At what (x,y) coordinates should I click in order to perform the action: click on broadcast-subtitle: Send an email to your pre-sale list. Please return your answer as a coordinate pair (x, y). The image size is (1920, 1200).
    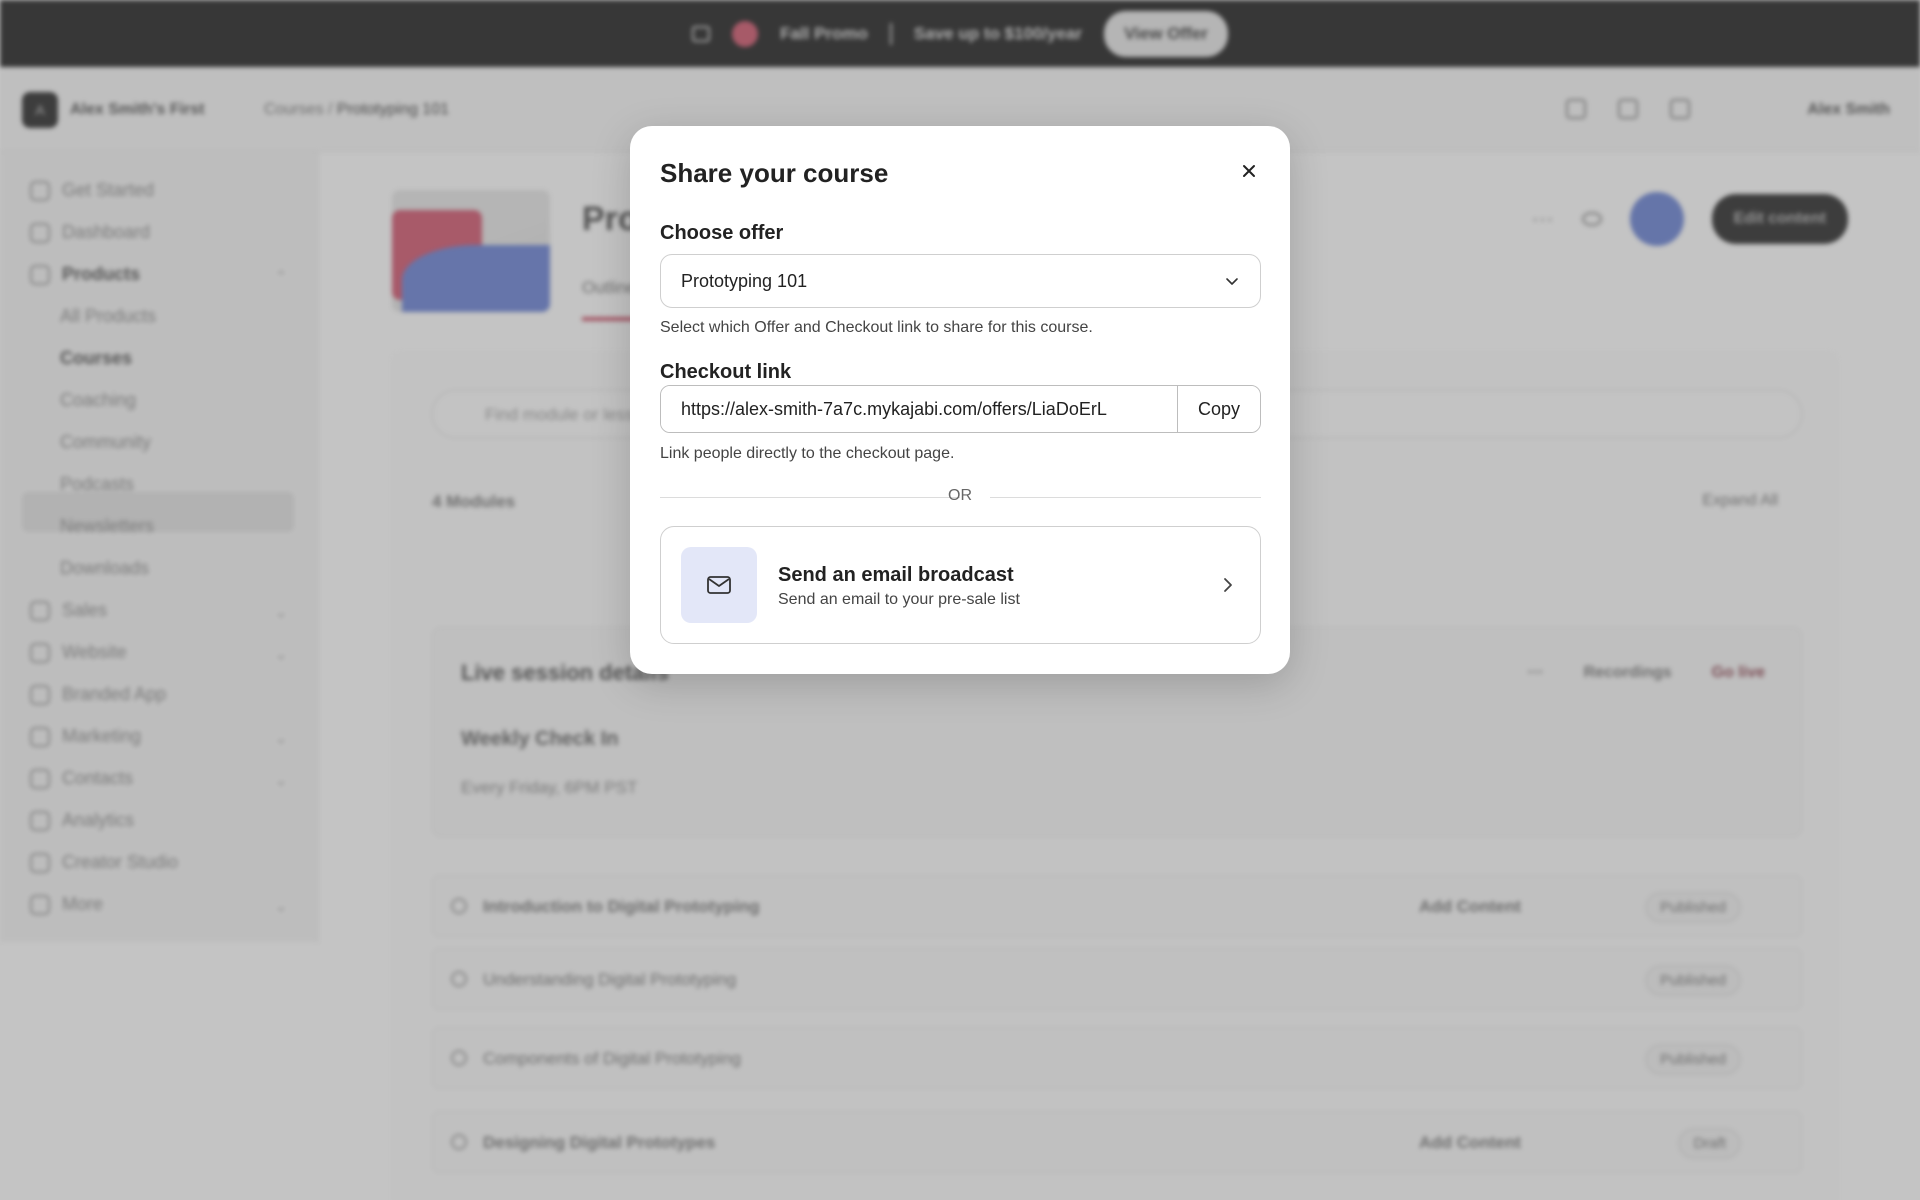
    Looking at the image, I should click on (899, 599).